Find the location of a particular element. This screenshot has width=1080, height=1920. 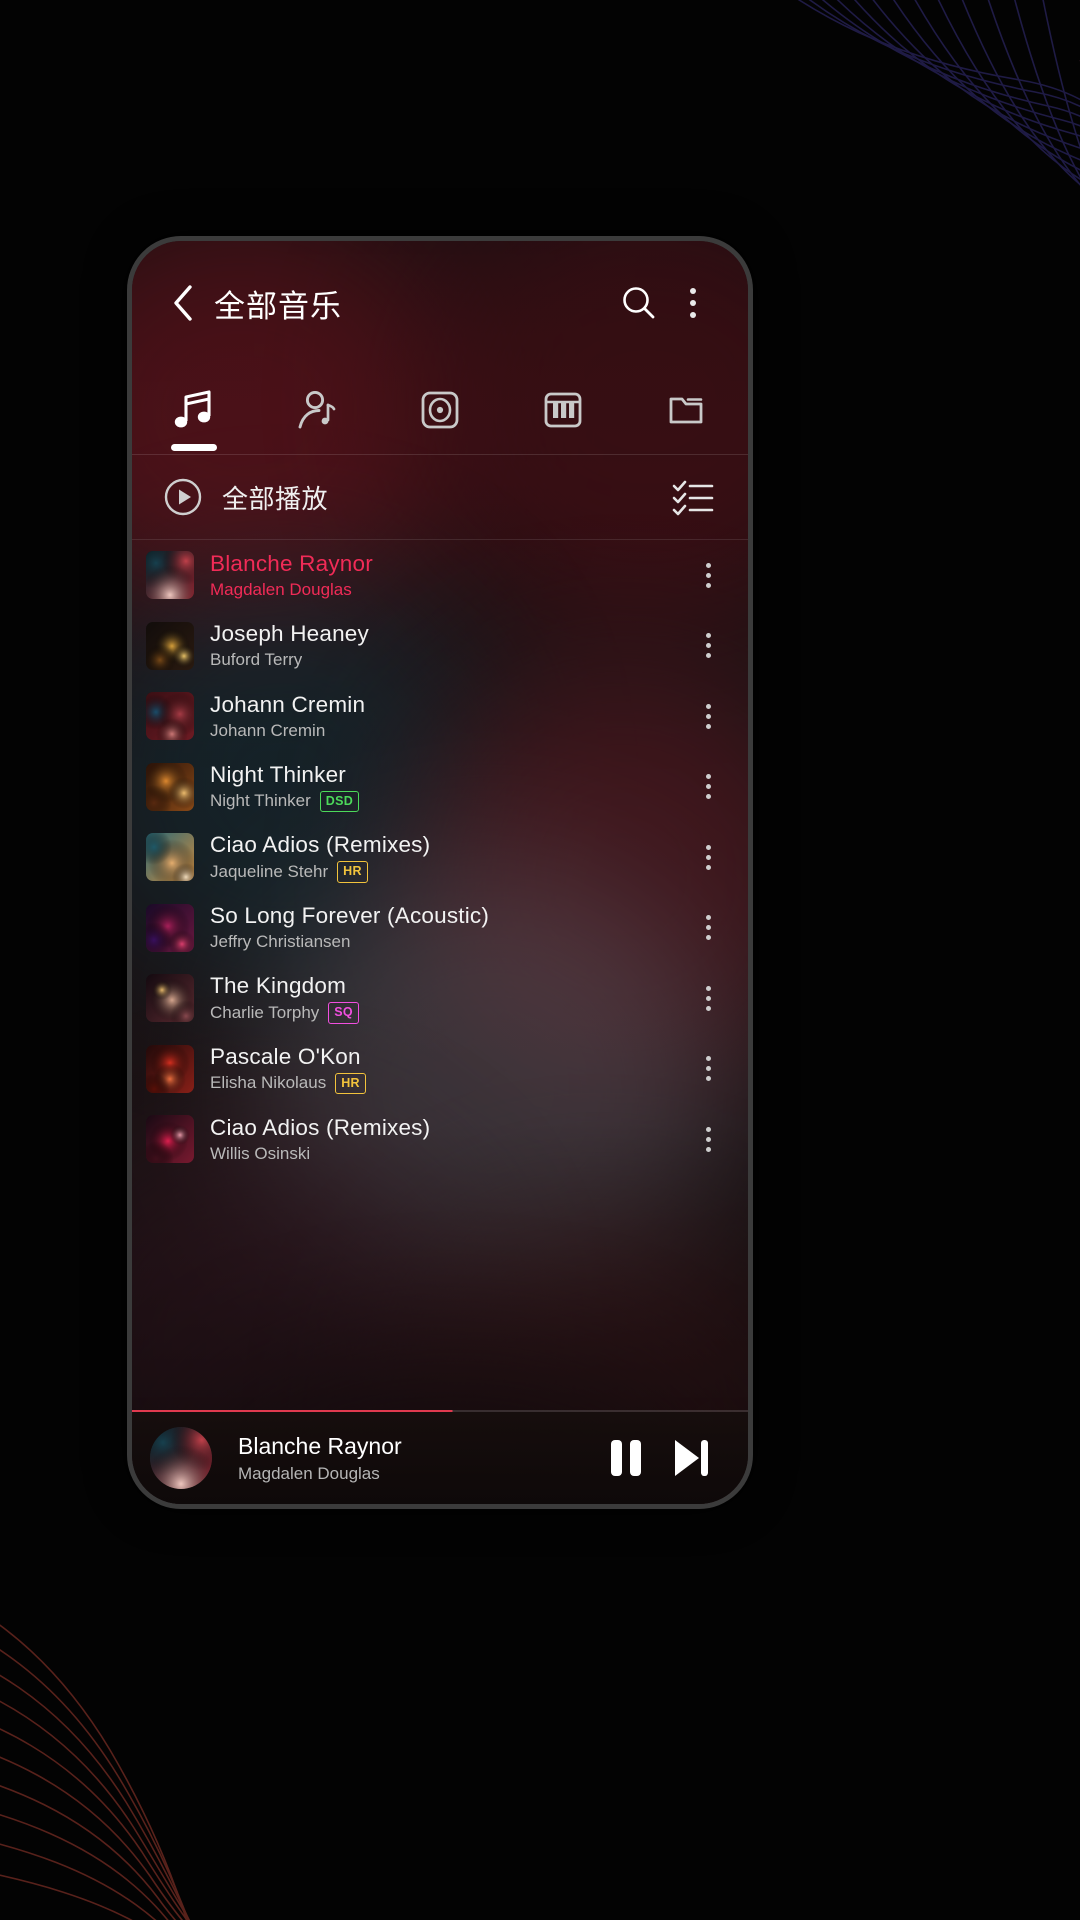

song-subline: Magdalen Douglas is located at coordinates (449, 590).